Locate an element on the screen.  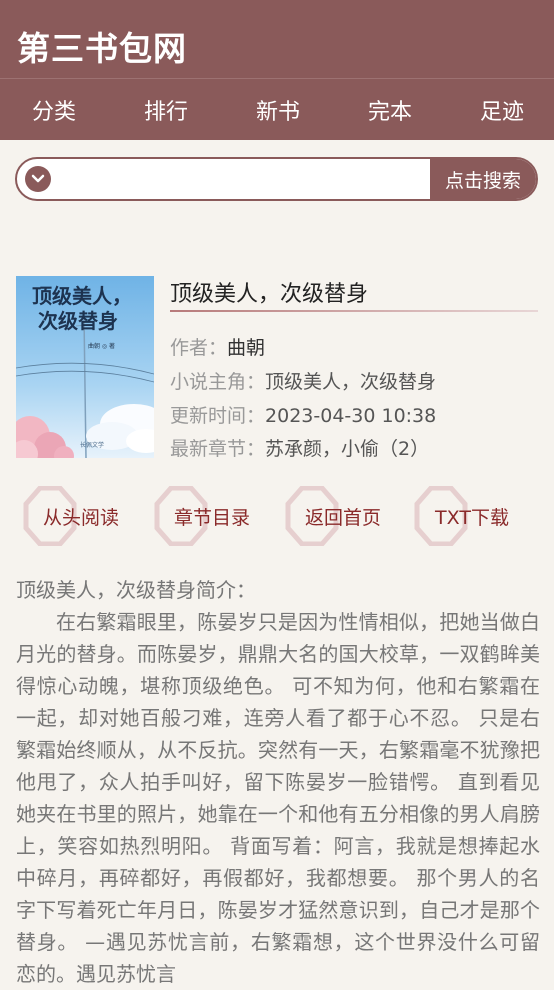
site-title: 第三书包网 is located at coordinates (102, 46).